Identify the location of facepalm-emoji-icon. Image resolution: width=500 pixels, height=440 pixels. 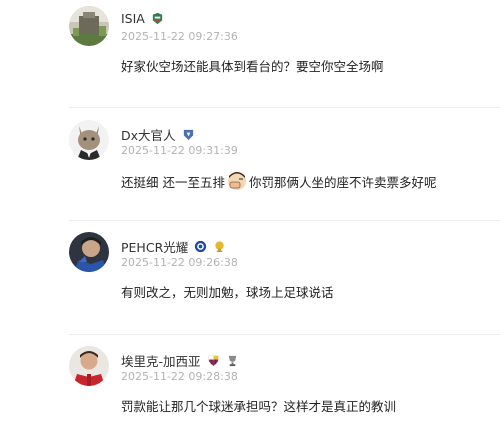
(237, 181).